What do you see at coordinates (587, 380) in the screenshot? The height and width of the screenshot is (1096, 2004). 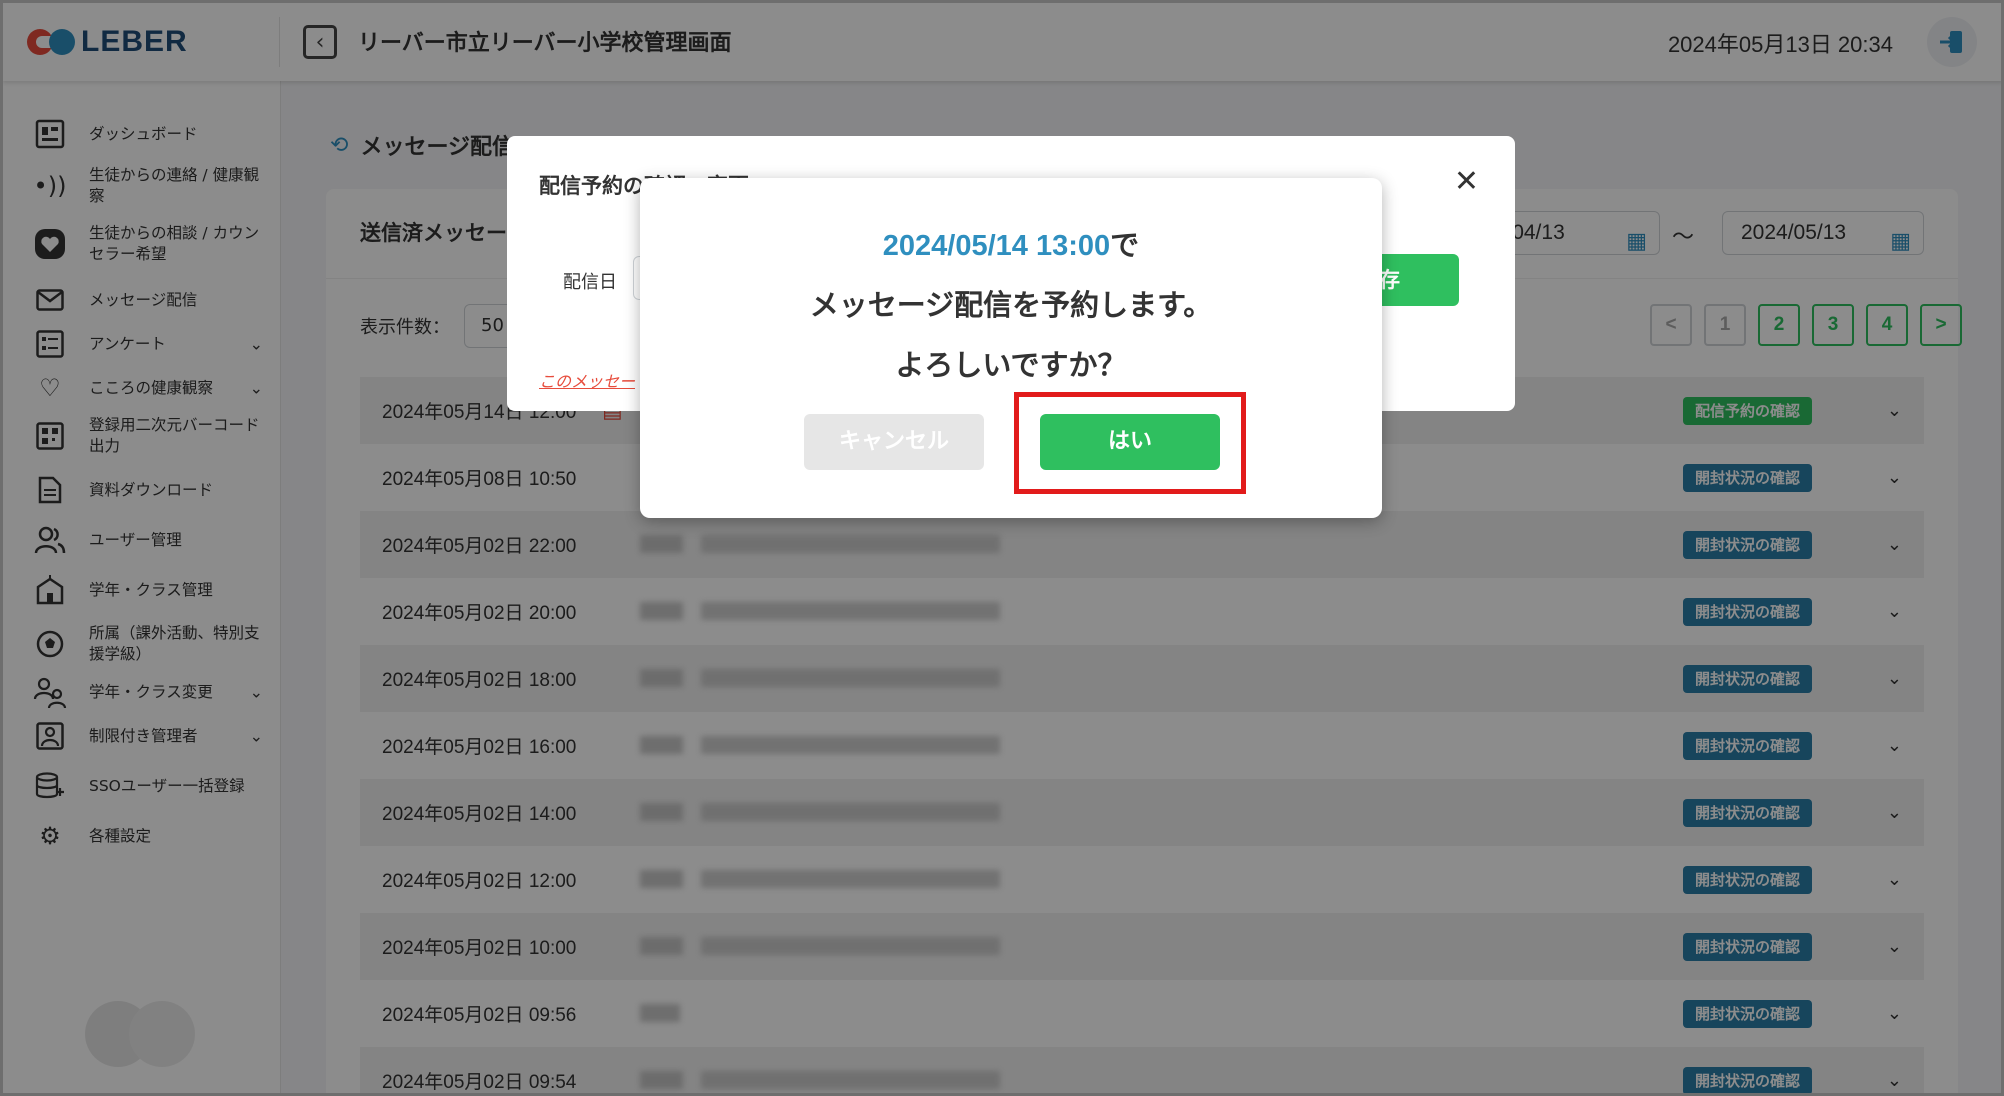 I see `message-link: このメッセー` at bounding box center [587, 380].